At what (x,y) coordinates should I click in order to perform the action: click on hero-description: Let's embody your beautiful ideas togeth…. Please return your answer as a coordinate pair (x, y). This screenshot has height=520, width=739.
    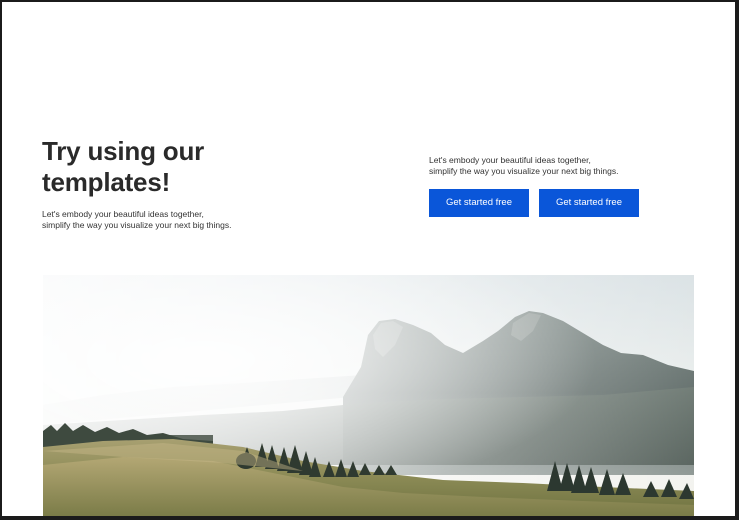
    Looking at the image, I should click on (136, 220).